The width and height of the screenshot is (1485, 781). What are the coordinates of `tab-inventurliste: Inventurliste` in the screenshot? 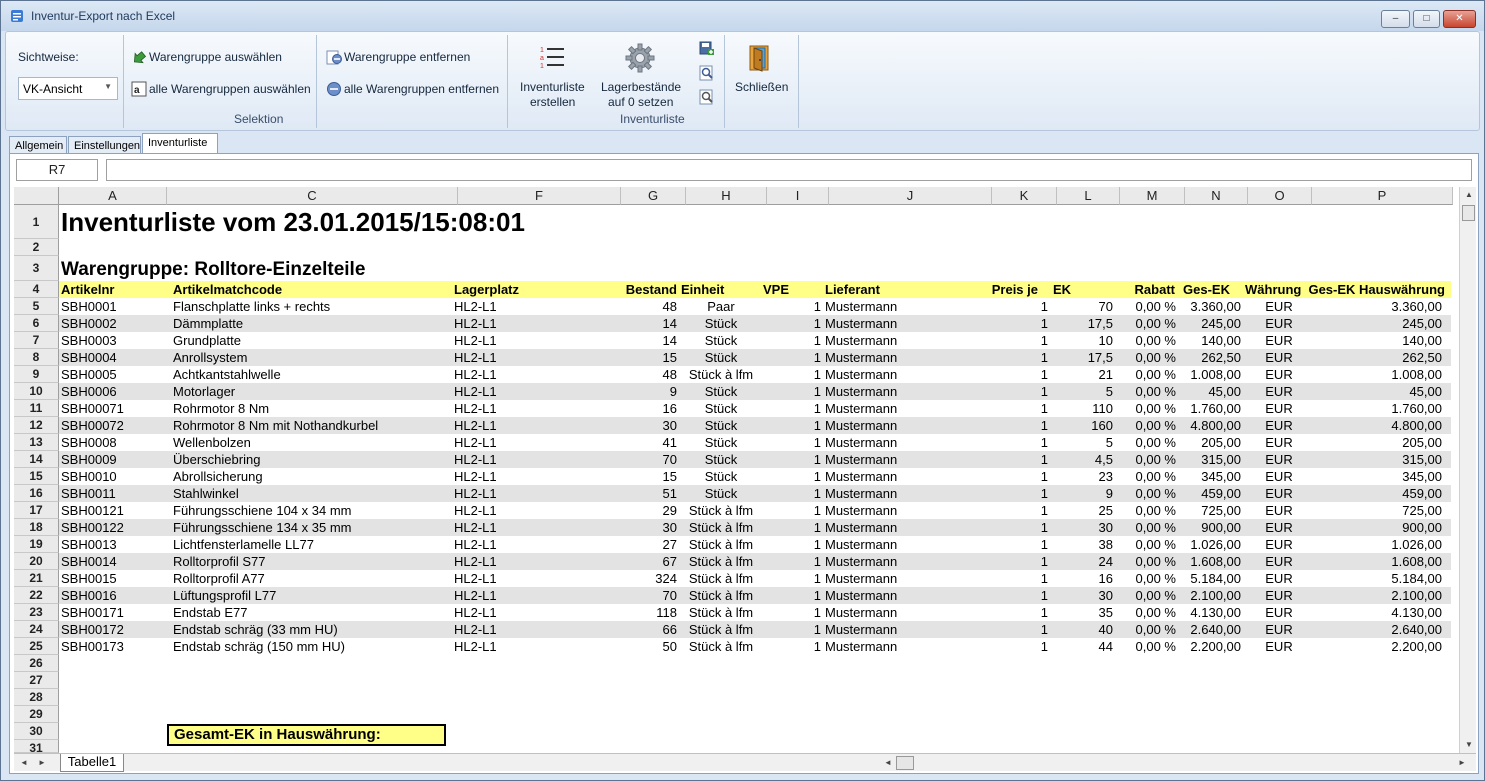 It's located at (180, 144).